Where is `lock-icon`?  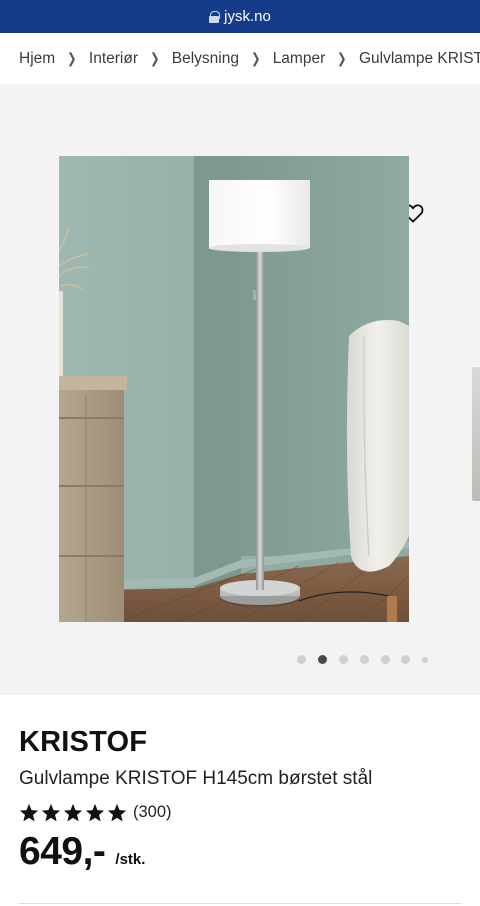
lock-icon is located at coordinates (215, 16).